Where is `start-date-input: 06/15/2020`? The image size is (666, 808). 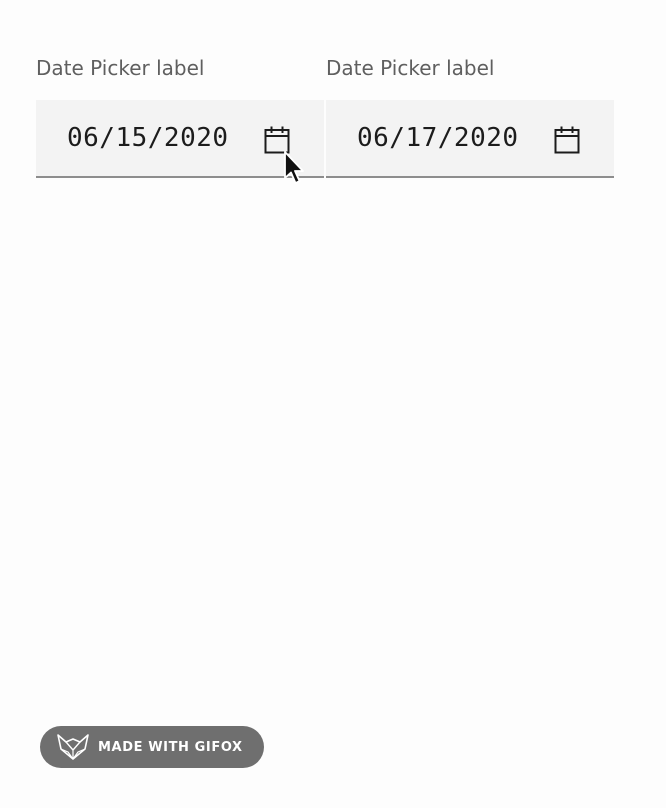 start-date-input: 06/15/2020 is located at coordinates (148, 138).